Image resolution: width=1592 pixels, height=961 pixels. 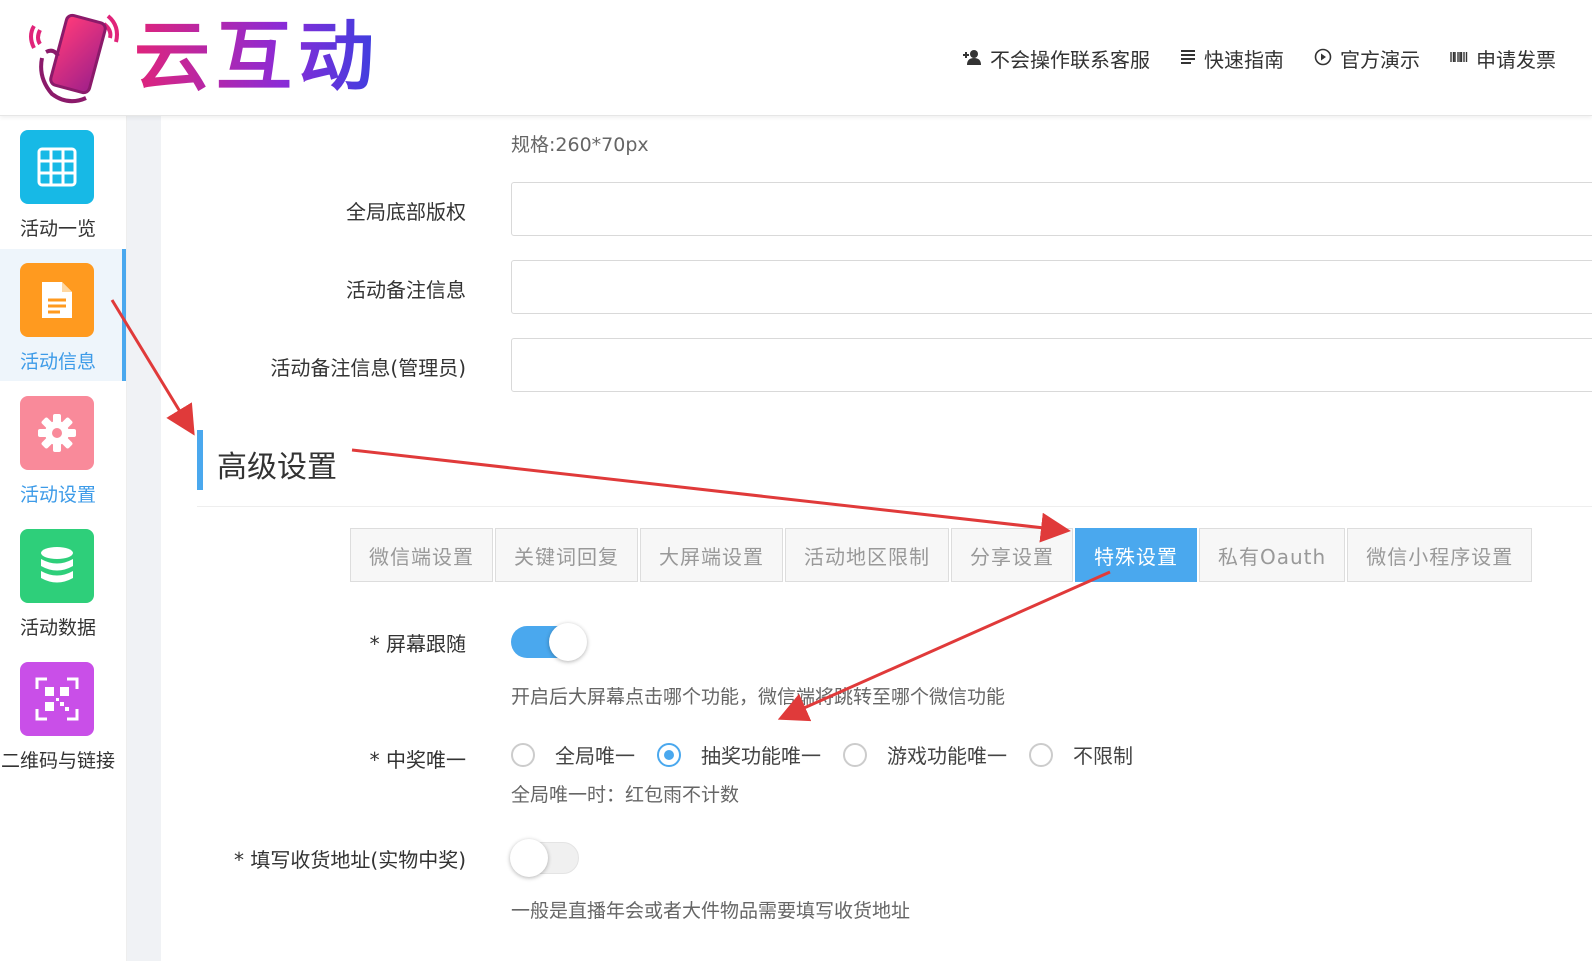 I want to click on list-icon, so click(x=1188, y=59).